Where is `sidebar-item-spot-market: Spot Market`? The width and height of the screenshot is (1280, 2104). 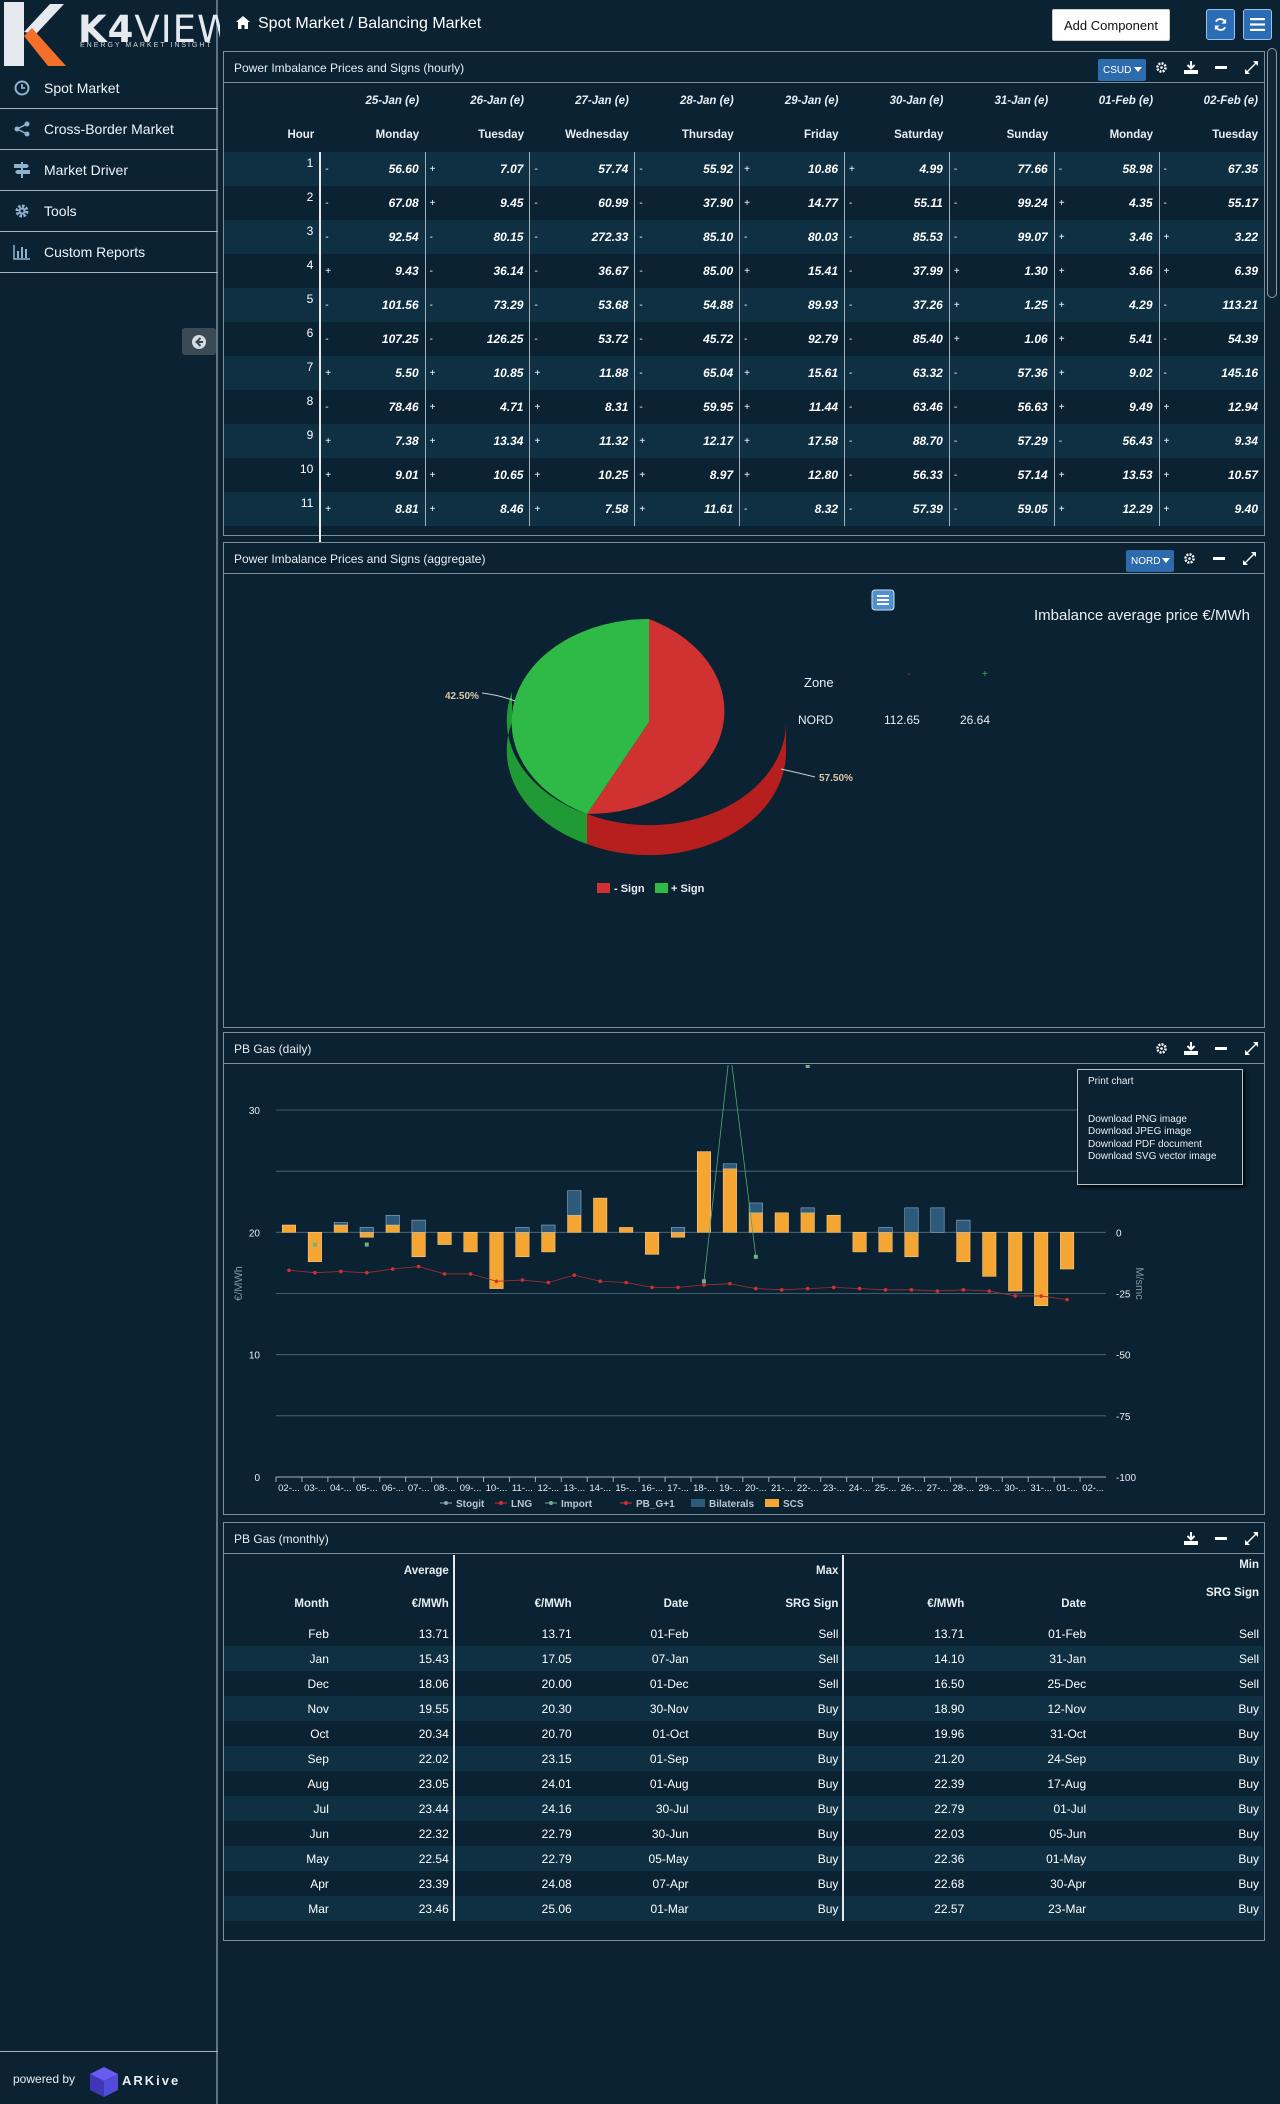
sidebar-item-spot-market: Spot Market is located at coordinates (109, 88).